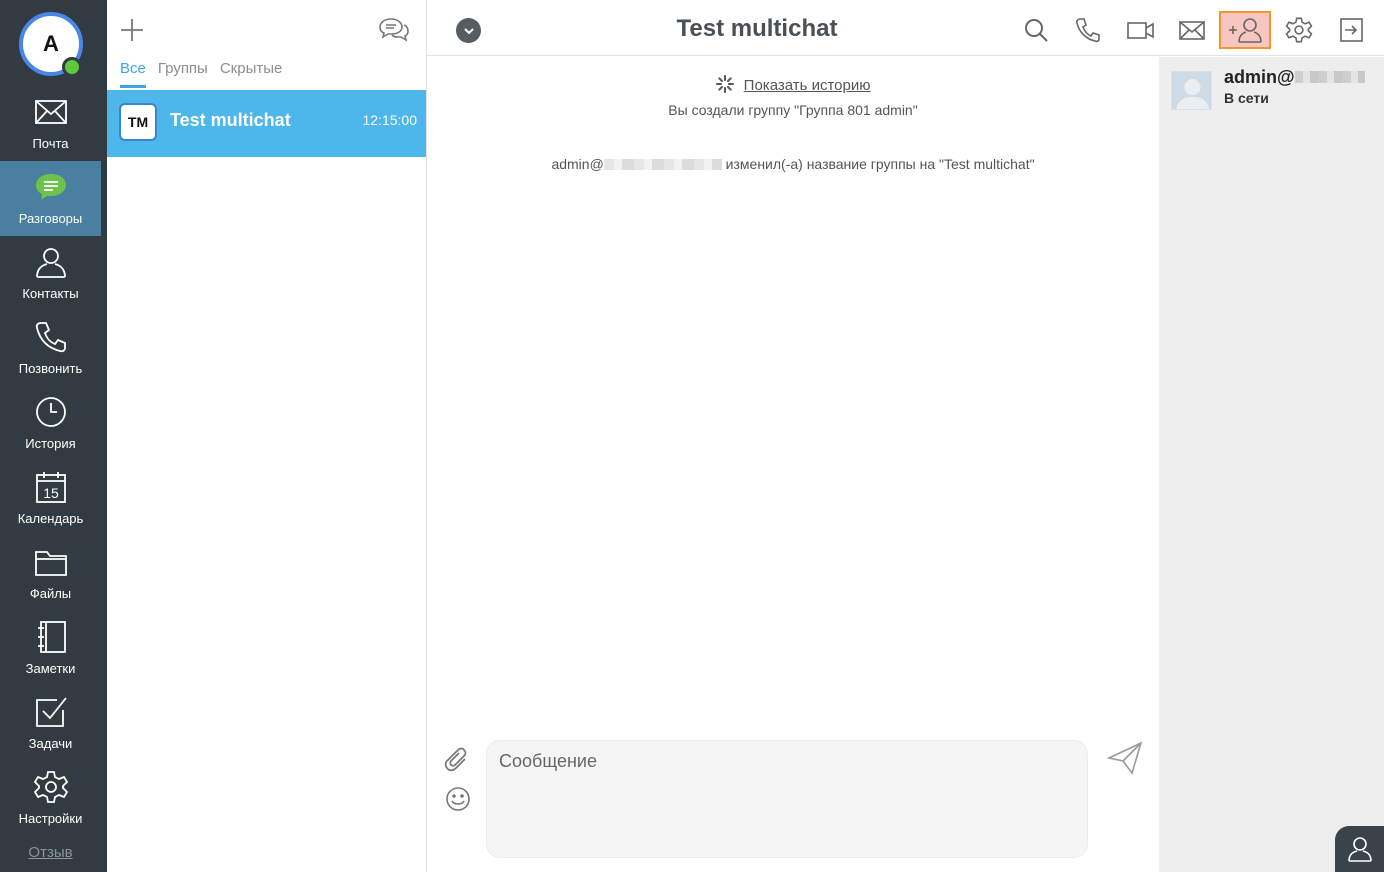  Describe the element at coordinates (1259, 77) in the screenshot. I see `member-name-prefix: admin@` at that location.